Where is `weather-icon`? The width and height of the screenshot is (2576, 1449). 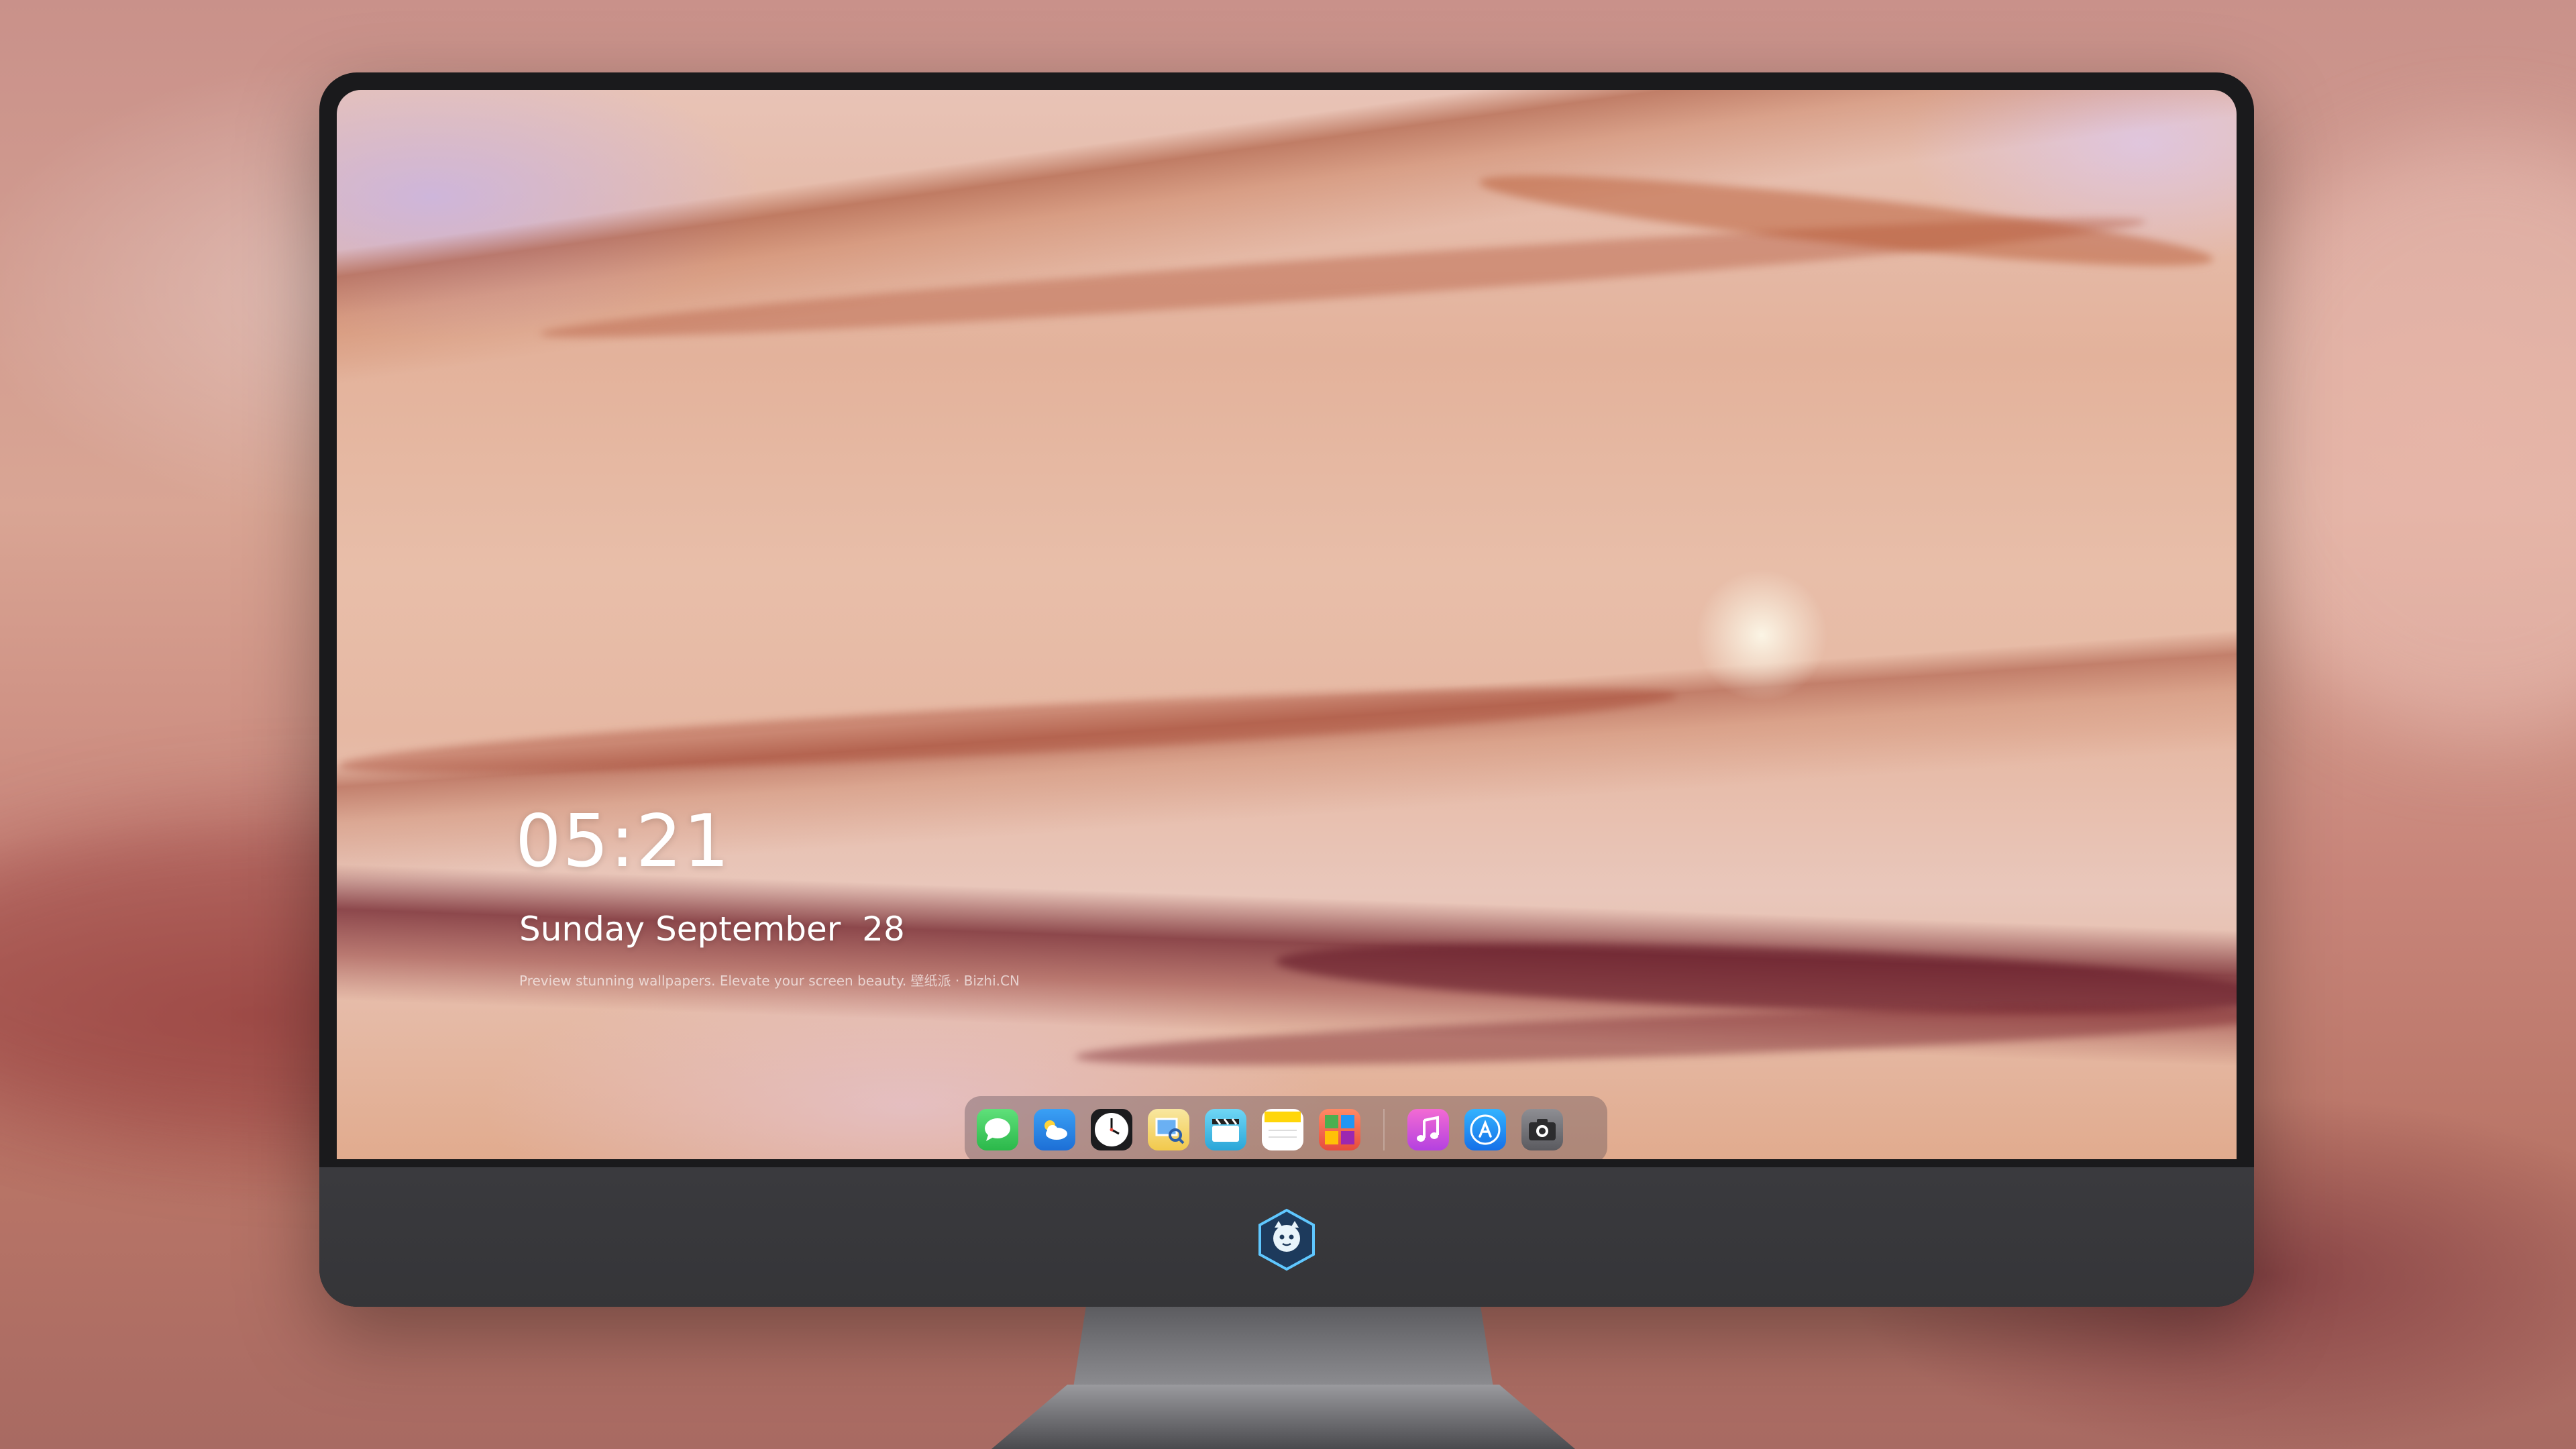 weather-icon is located at coordinates (1055, 1130).